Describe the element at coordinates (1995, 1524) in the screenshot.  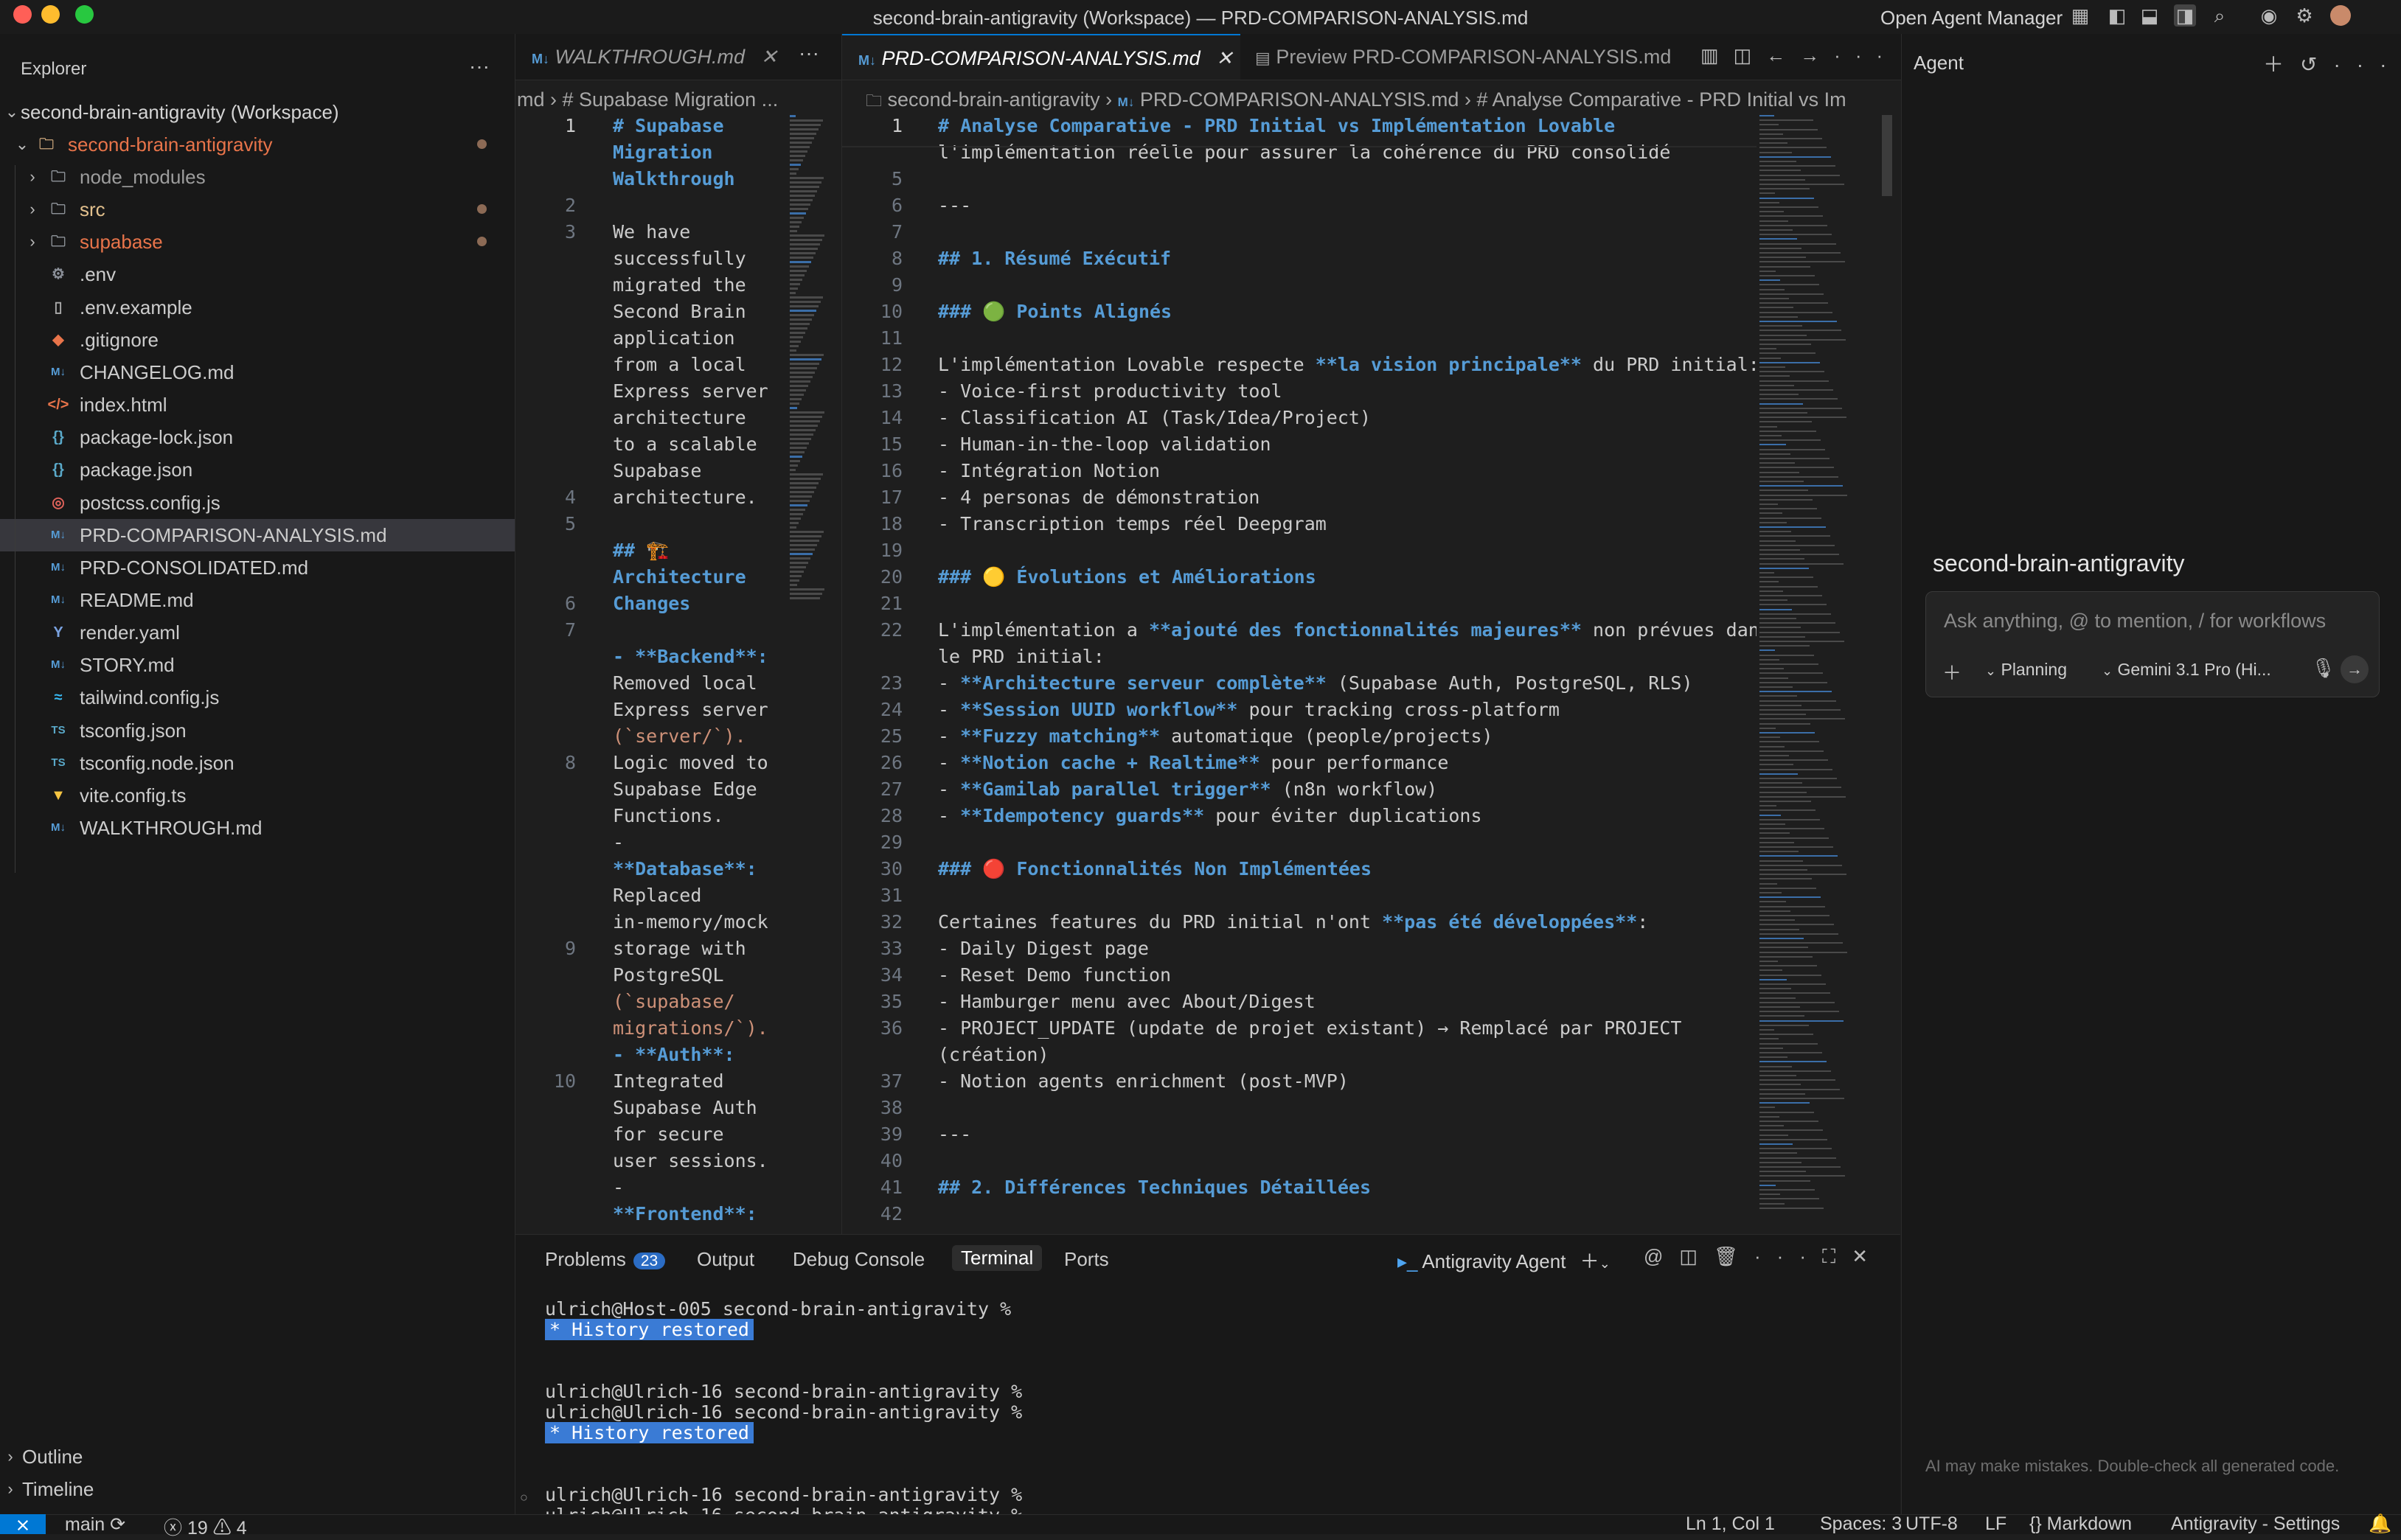
I see `eol: LF` at that location.